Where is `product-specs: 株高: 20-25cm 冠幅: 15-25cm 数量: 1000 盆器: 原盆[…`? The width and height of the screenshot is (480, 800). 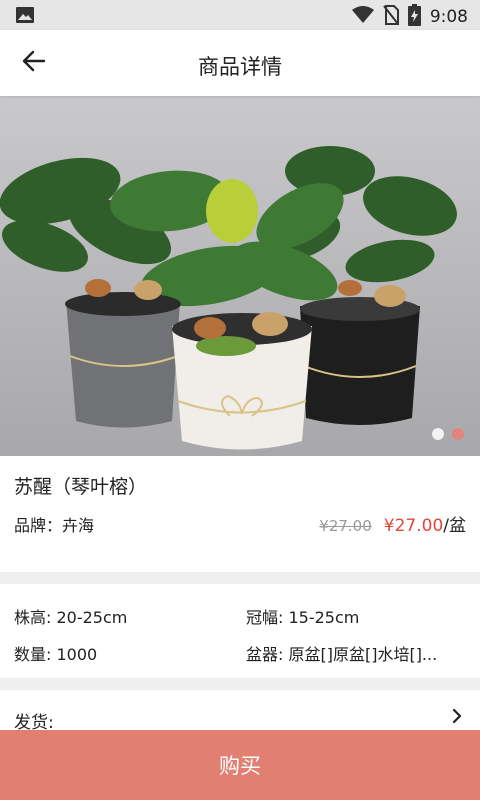
product-specs: 株高: 20-25cm 冠幅: 15-25cm 数量: 1000 盆器: 原盆[… is located at coordinates (240, 631).